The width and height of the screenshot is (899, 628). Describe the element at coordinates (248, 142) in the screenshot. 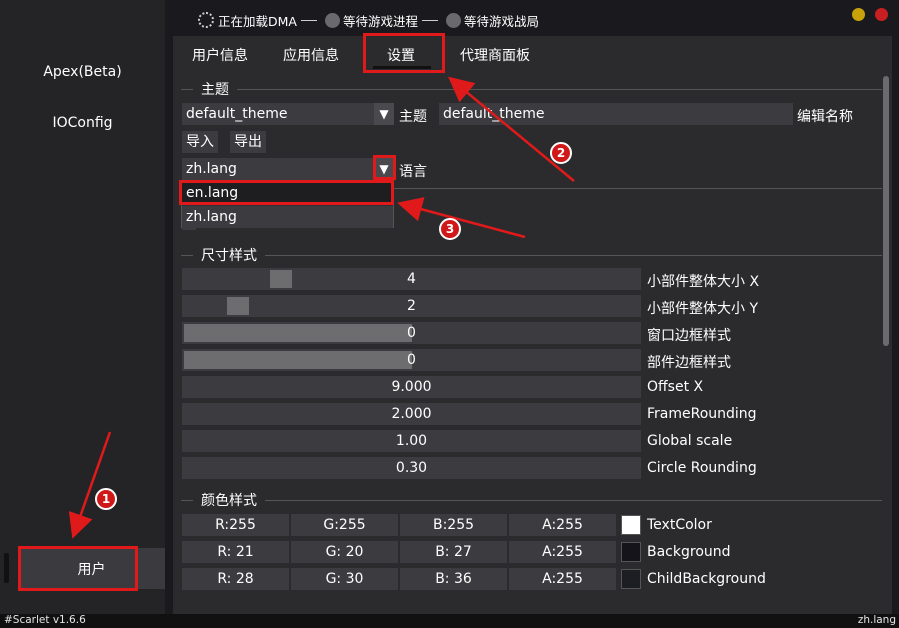

I see `export-button: 导出` at that location.